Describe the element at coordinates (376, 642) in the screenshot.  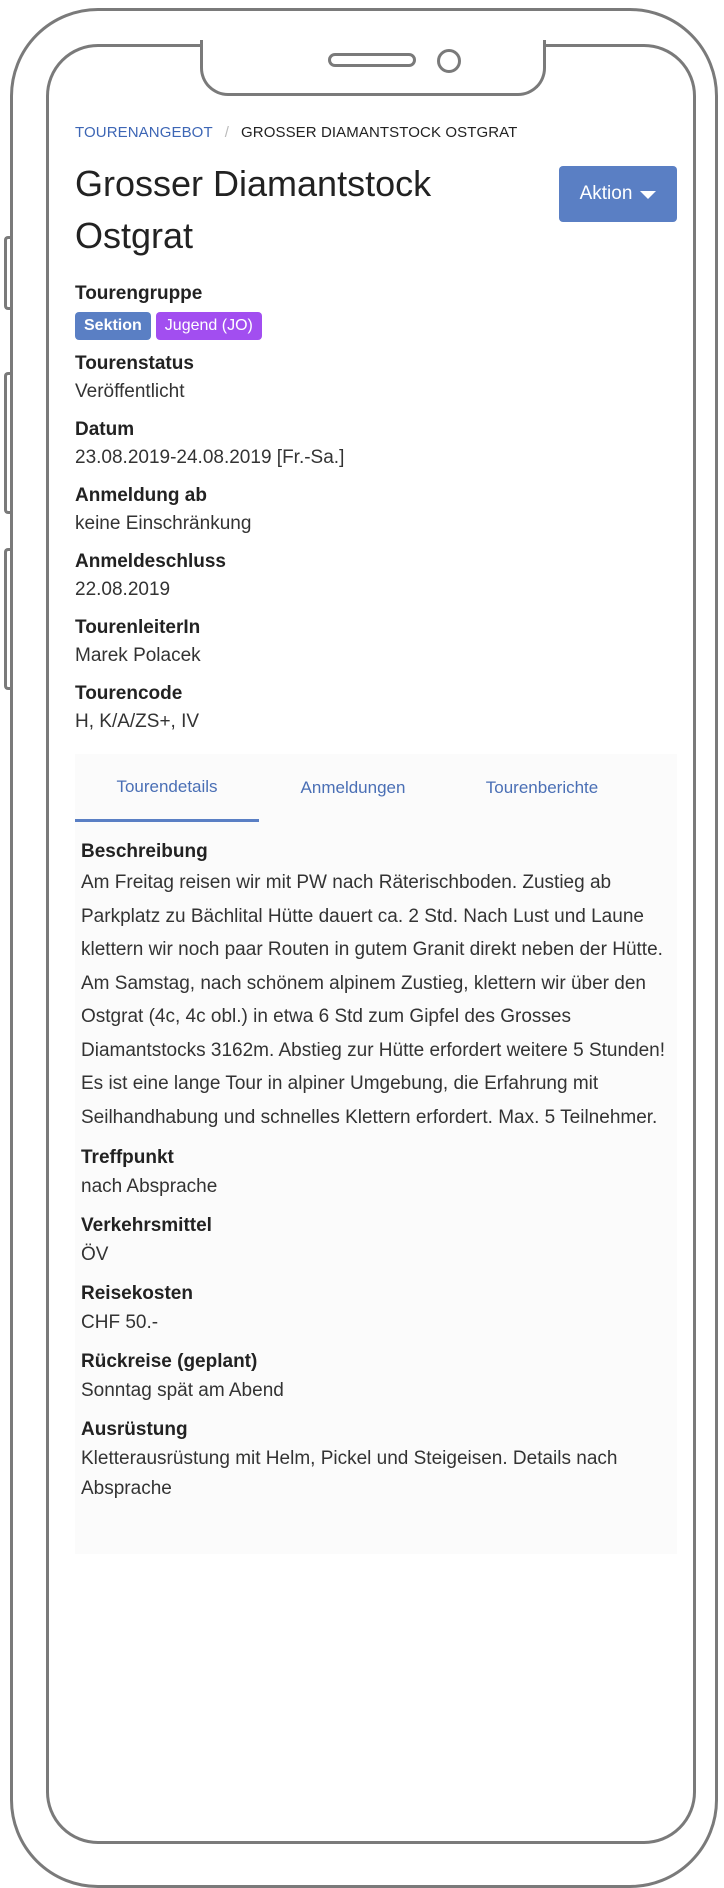
I see `field-tourenleiterin: TourenleiterIn Marek Polacek` at that location.